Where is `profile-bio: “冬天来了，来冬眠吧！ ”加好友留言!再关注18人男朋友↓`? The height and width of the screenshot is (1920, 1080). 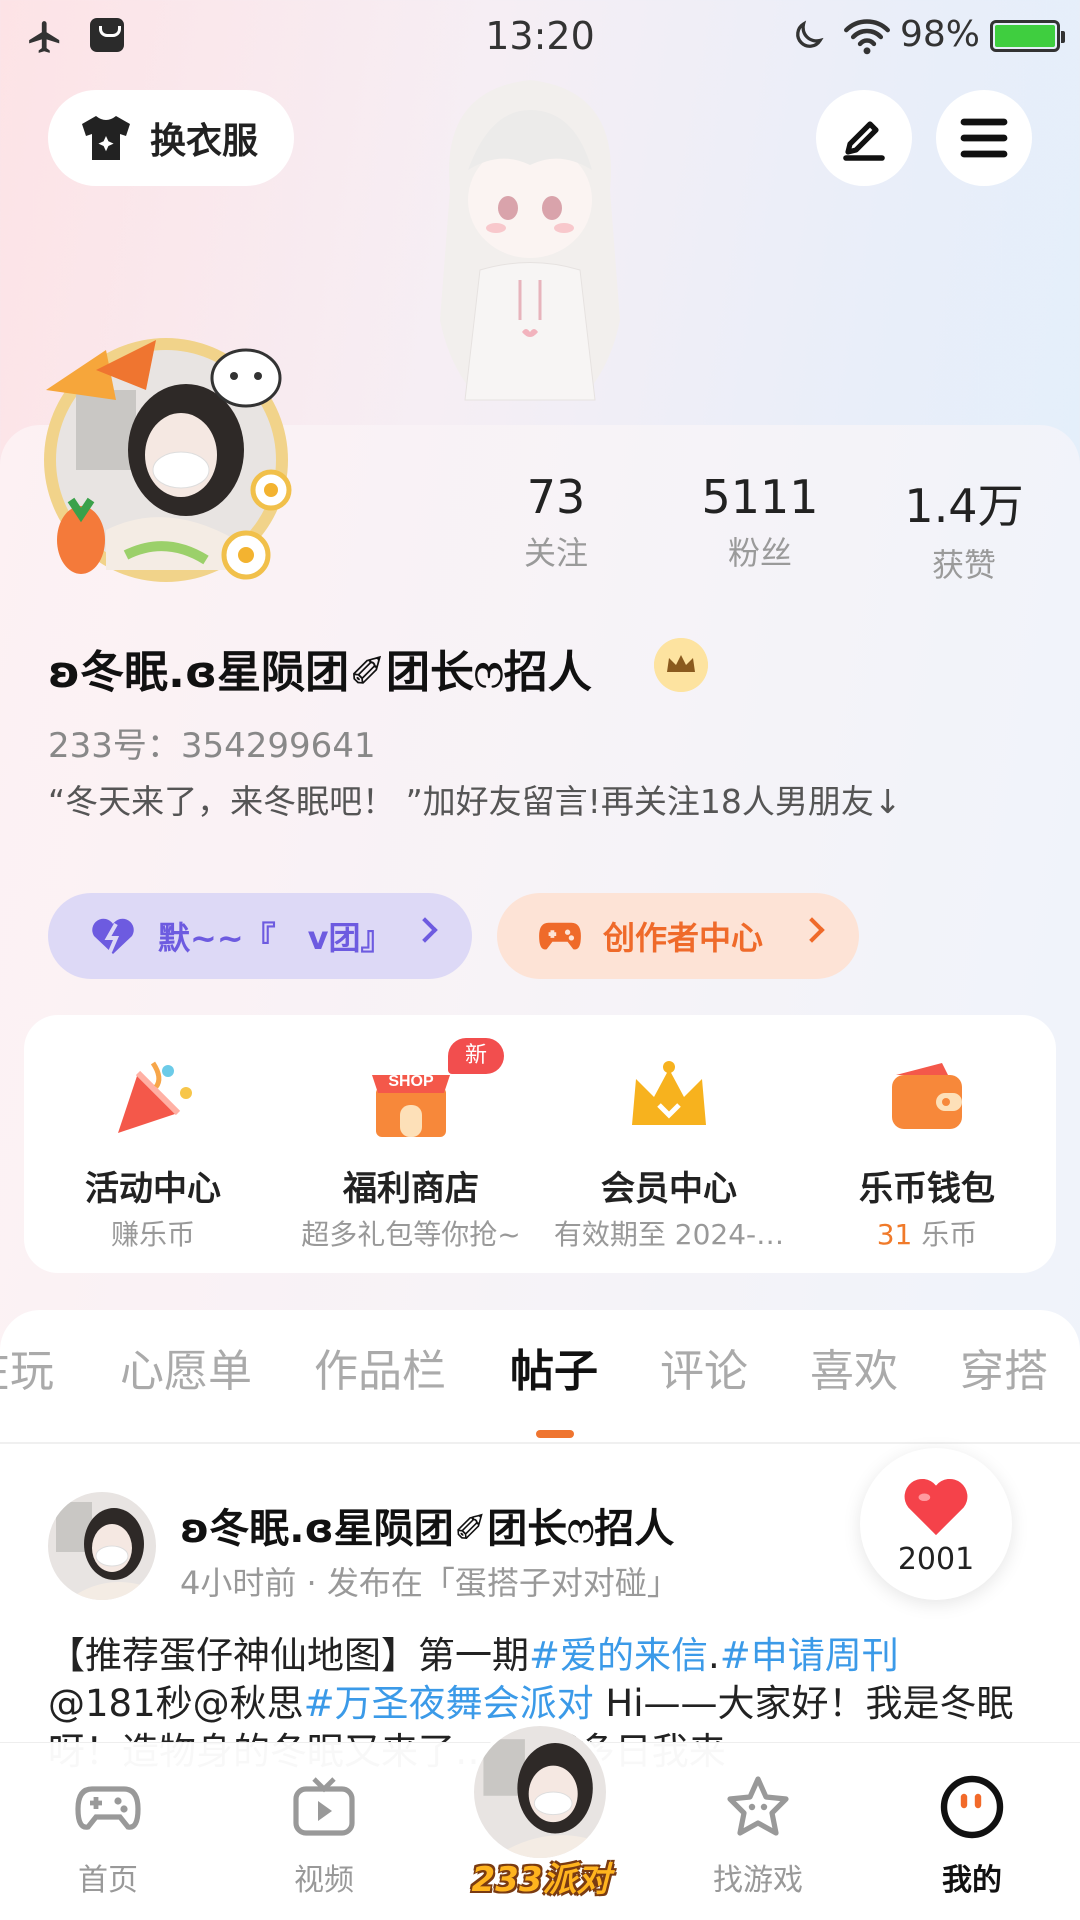
profile-bio: “冬天来了，来冬眠吧！ ”加好友留言!再关注18人男朋友↓ is located at coordinates (475, 801).